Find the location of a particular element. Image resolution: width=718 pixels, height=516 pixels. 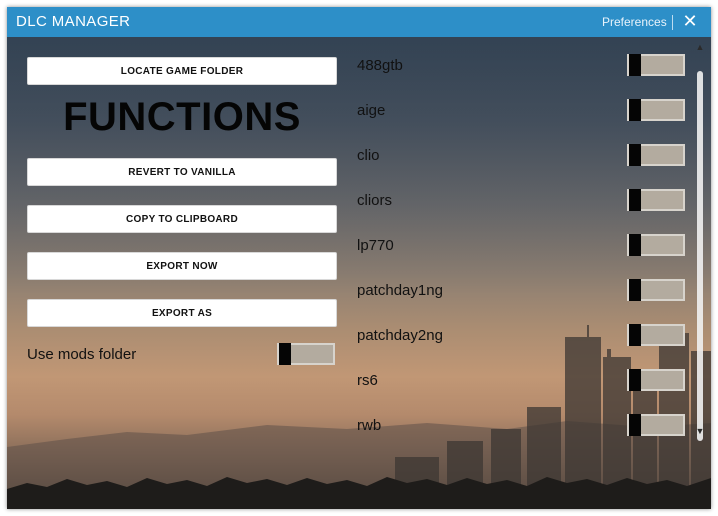

dlc-list-scrollbar: ▲ ▼ is located at coordinates (700, 241).